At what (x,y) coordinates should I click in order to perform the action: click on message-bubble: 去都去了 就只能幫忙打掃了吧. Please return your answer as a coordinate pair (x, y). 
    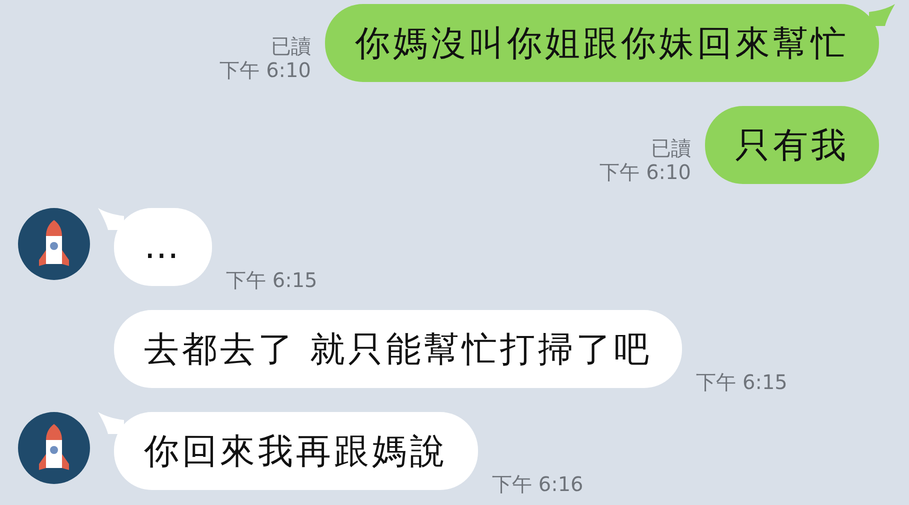
    Looking at the image, I should click on (398, 349).